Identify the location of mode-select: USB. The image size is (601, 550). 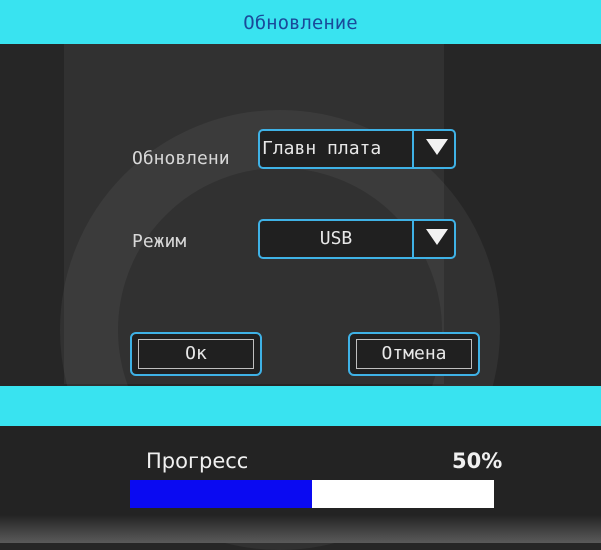
(357, 239).